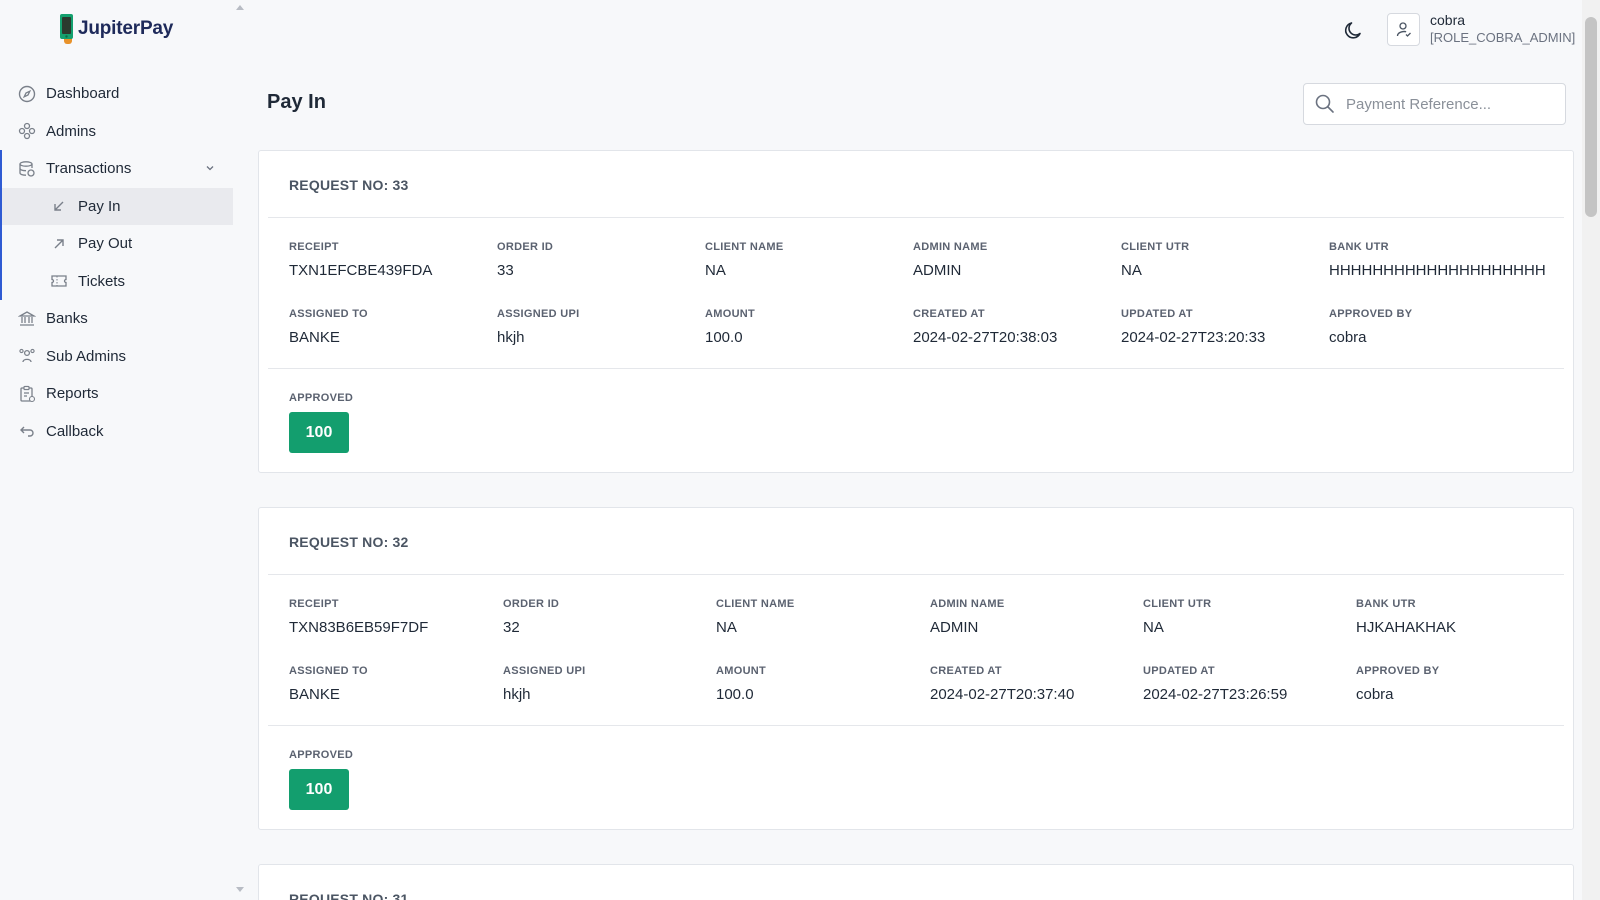  Describe the element at coordinates (1406, 617) in the screenshot. I see `field-bank-utr: BANK UTR HJKAHAKHAK` at that location.